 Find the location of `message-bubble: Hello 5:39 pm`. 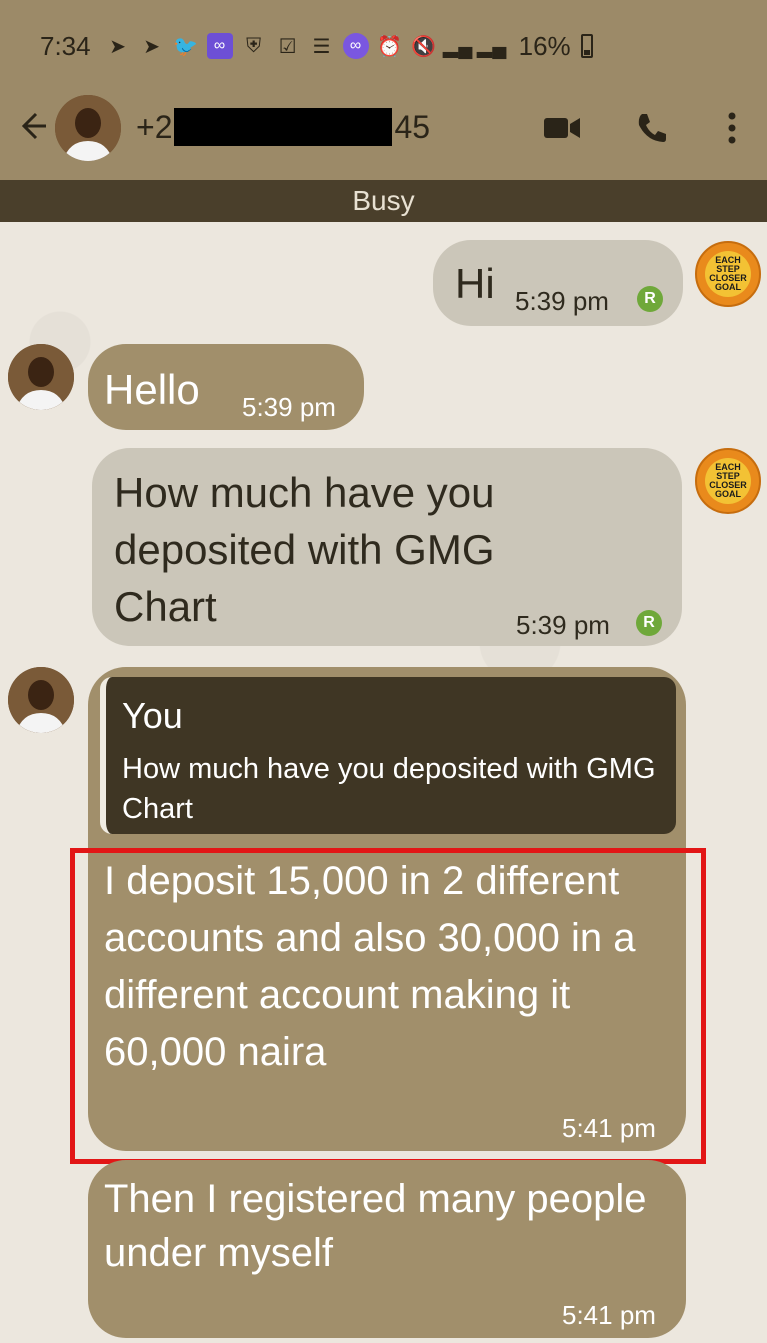

message-bubble: Hello 5:39 pm is located at coordinates (226, 387).